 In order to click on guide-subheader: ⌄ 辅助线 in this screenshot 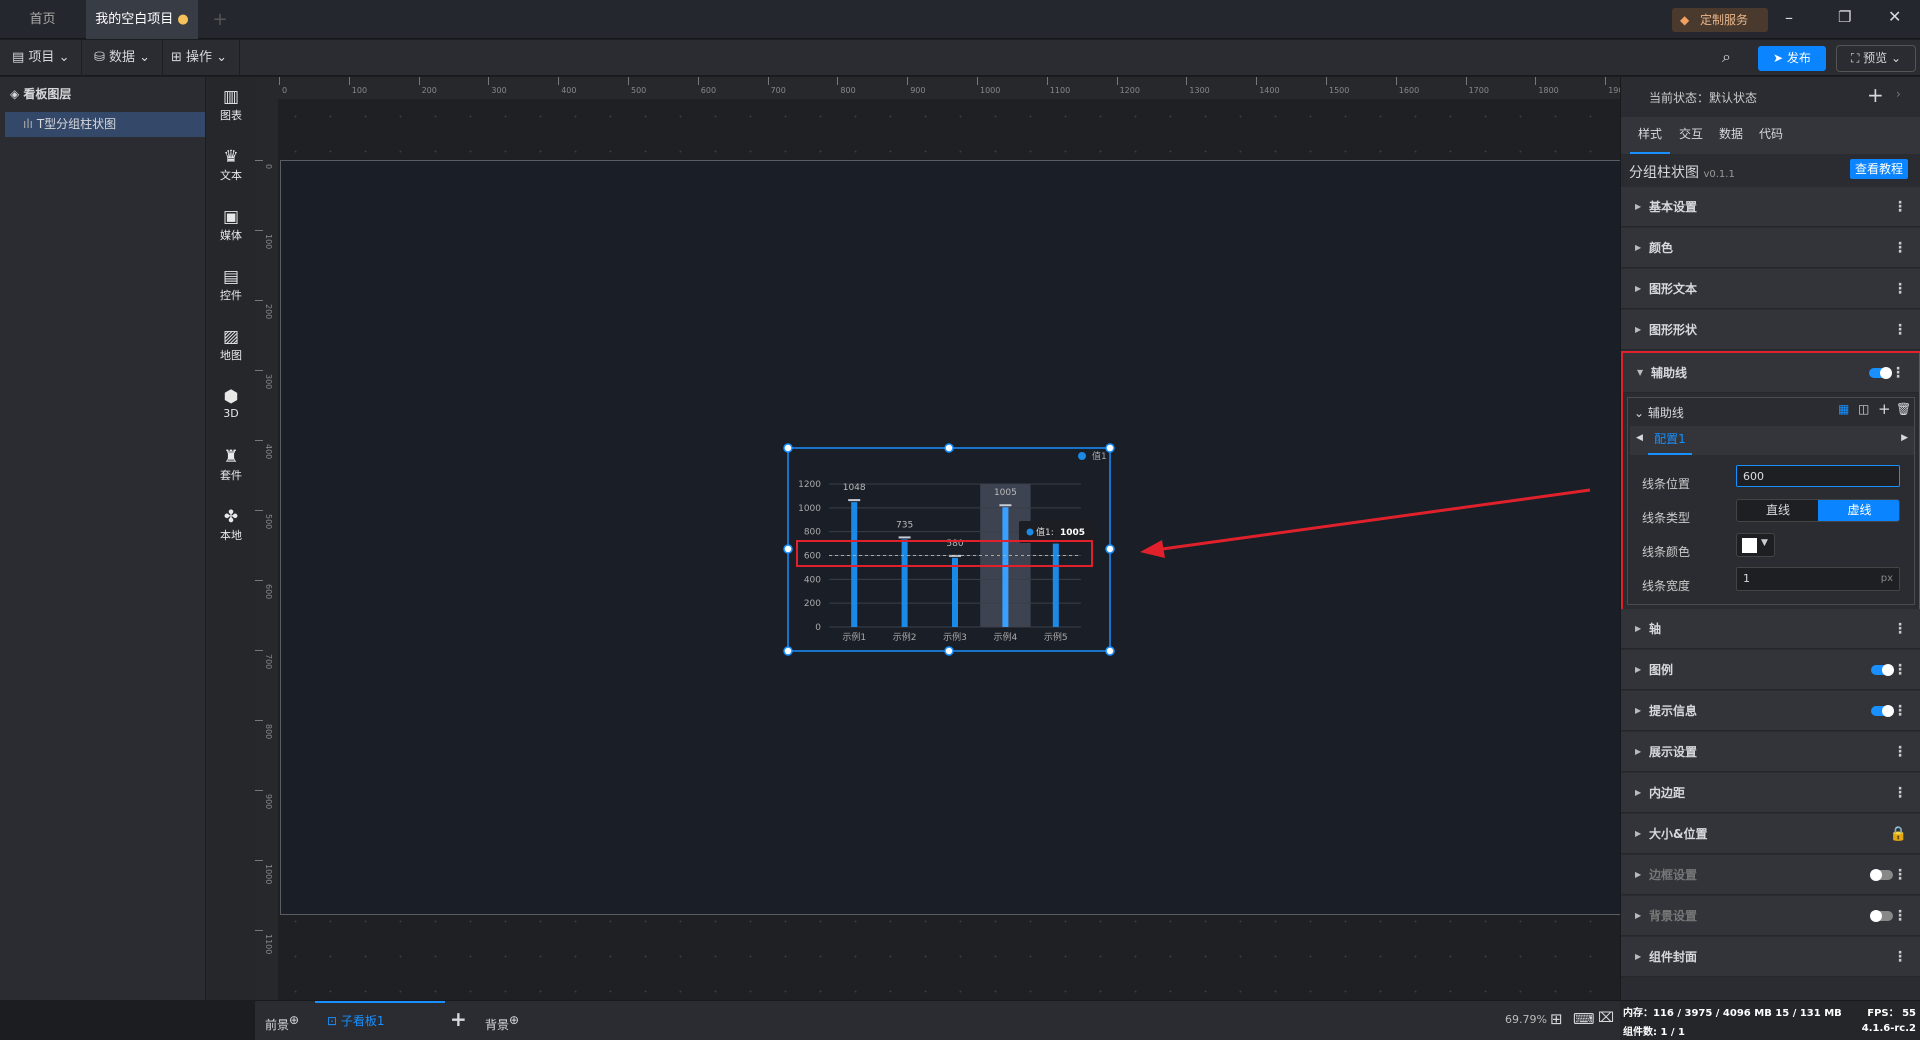, I will do `click(1659, 412)`.